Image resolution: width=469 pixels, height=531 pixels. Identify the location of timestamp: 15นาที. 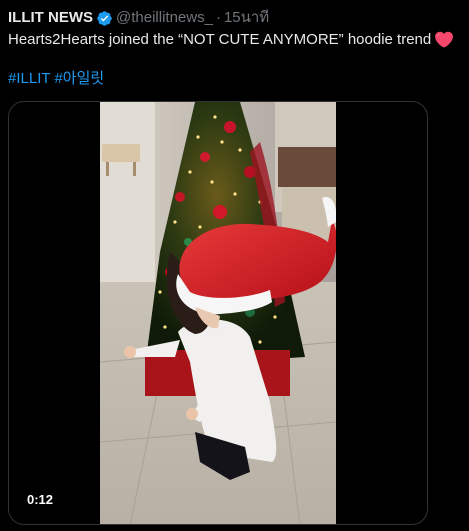
(246, 18).